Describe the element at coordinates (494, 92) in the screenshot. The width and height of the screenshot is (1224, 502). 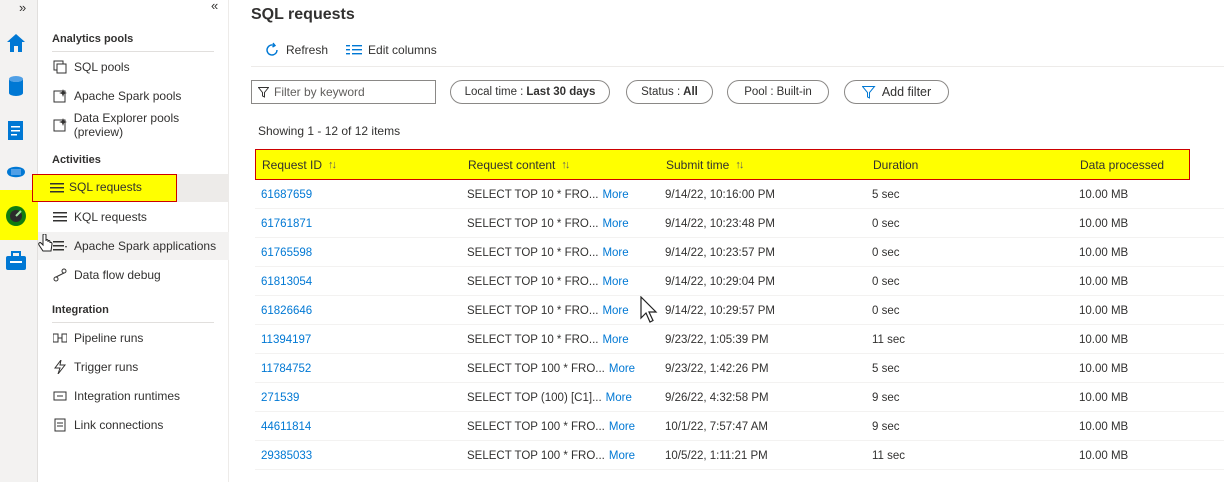
I see `local-time-filter-label: Local time :` at that location.